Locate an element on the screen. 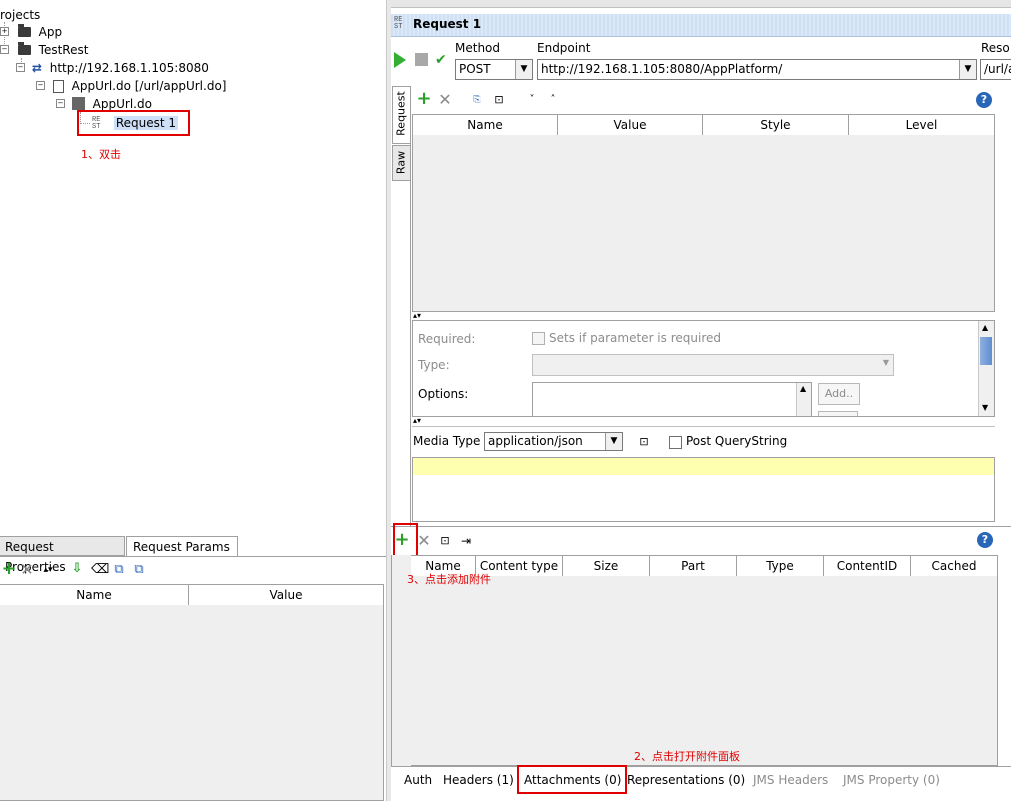 The image size is (1011, 802). request-body-editor is located at coordinates (703, 489).